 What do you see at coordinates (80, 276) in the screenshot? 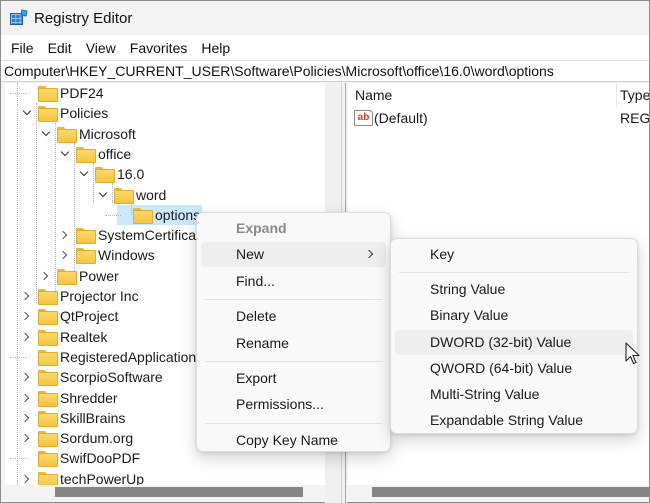
I see `tree-item: Power` at bounding box center [80, 276].